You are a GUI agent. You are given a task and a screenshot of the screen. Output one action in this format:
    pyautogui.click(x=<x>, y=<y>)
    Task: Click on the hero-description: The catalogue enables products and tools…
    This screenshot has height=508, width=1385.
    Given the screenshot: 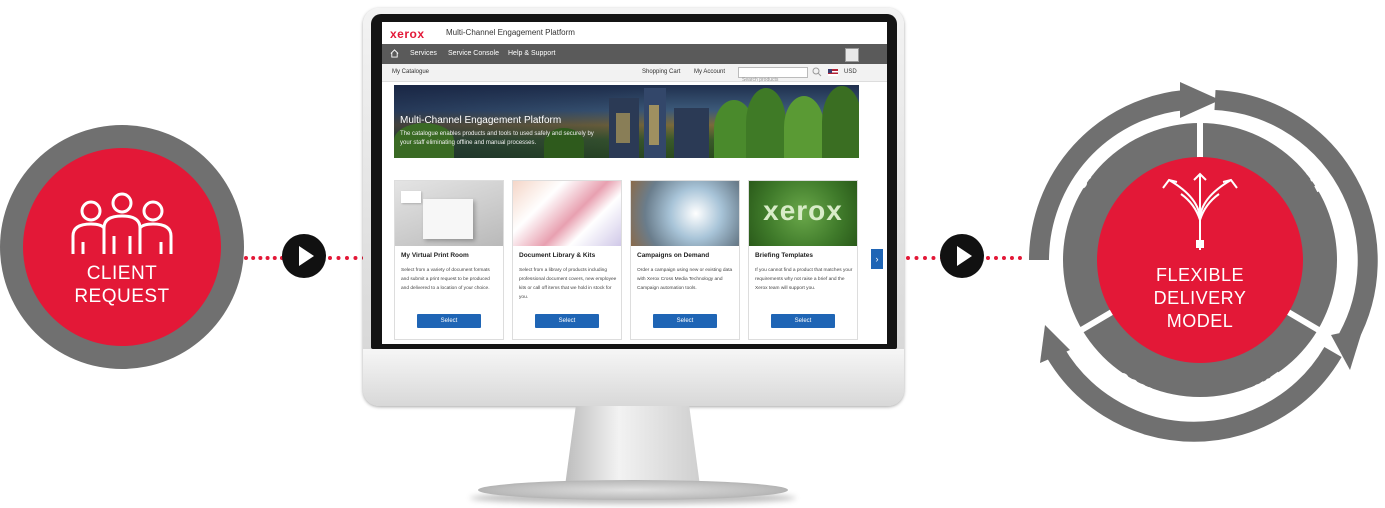 What is the action you would take?
    pyautogui.click(x=497, y=138)
    